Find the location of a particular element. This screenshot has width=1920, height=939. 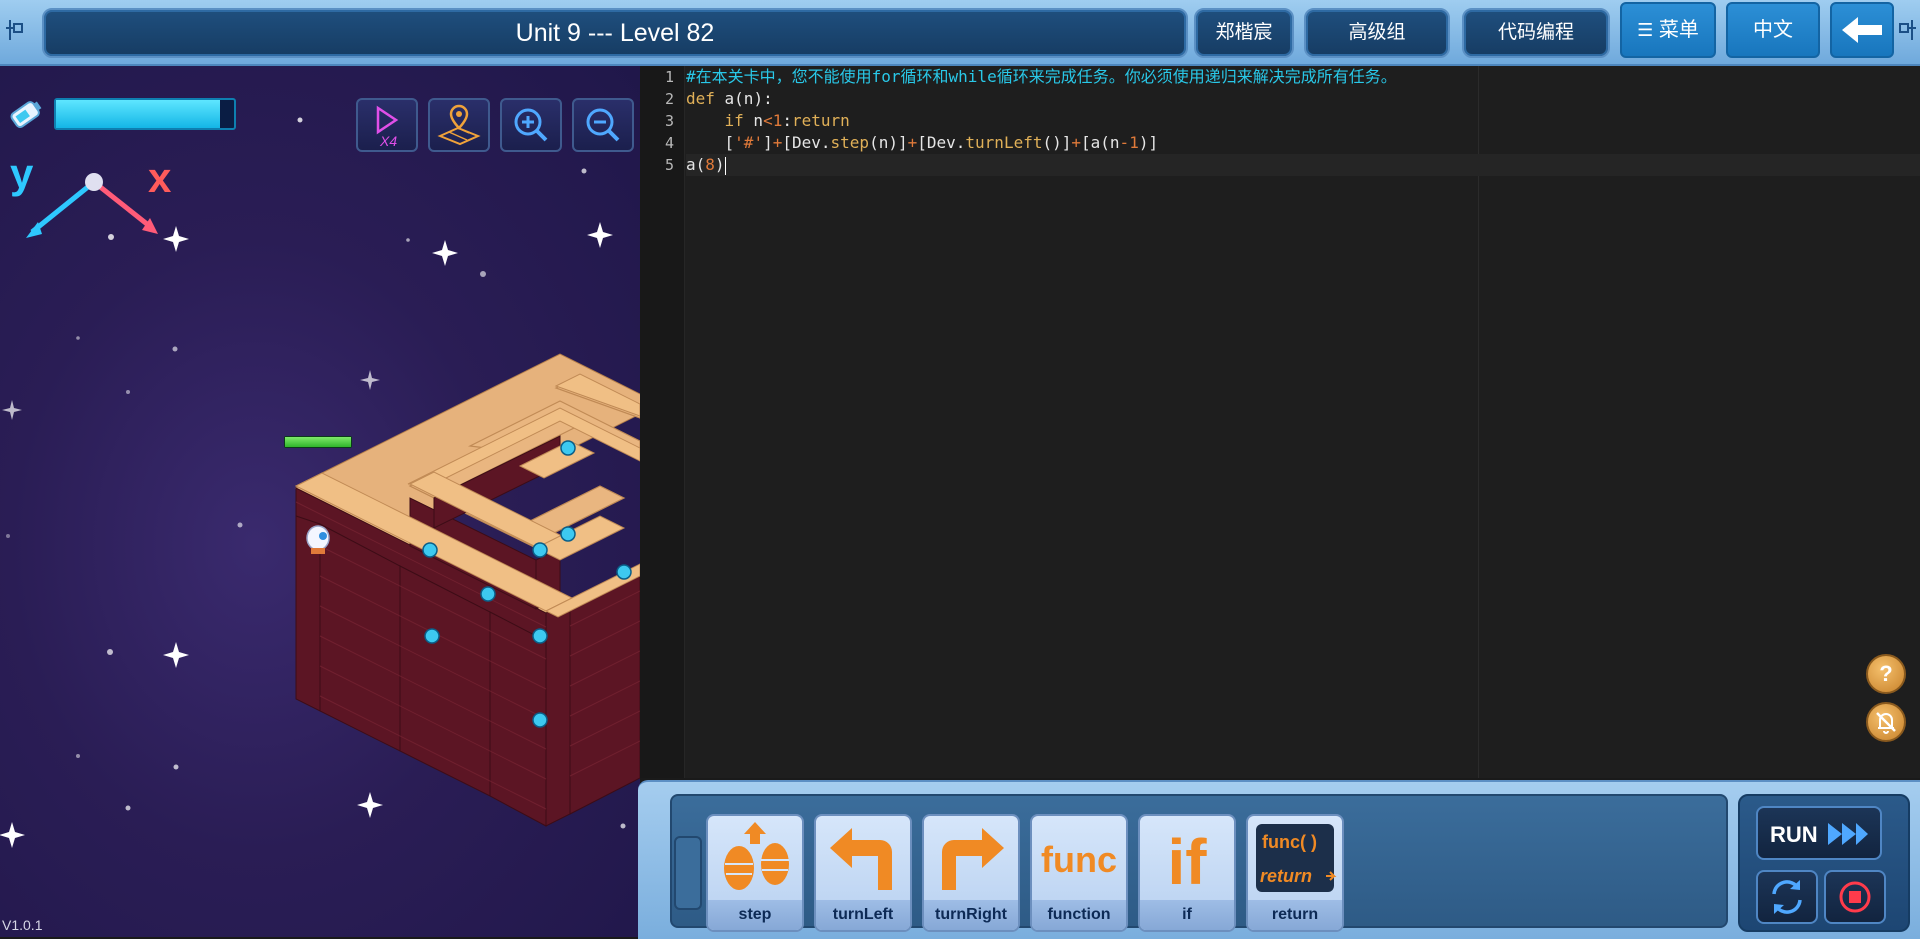

step-icon is located at coordinates (756, 856).